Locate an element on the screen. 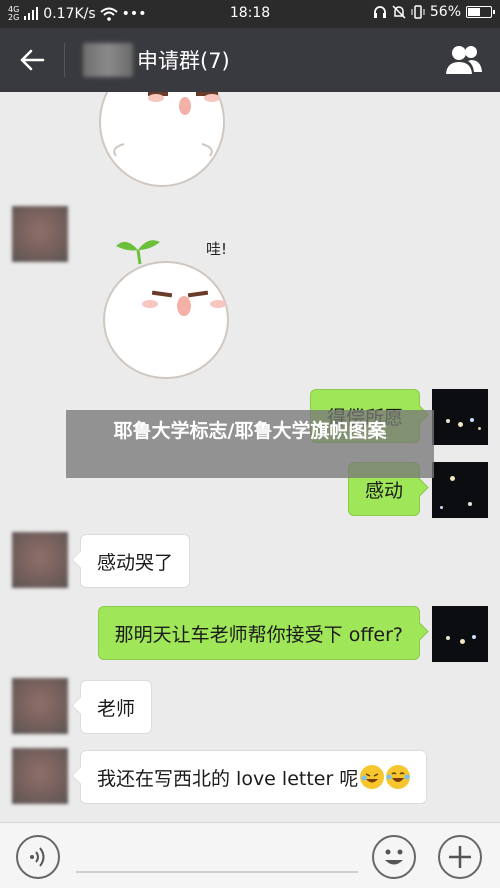 This screenshot has width=500, height=888. message-bubble-incoming: 我还在写西北的 love letter 呢 is located at coordinates (254, 777).